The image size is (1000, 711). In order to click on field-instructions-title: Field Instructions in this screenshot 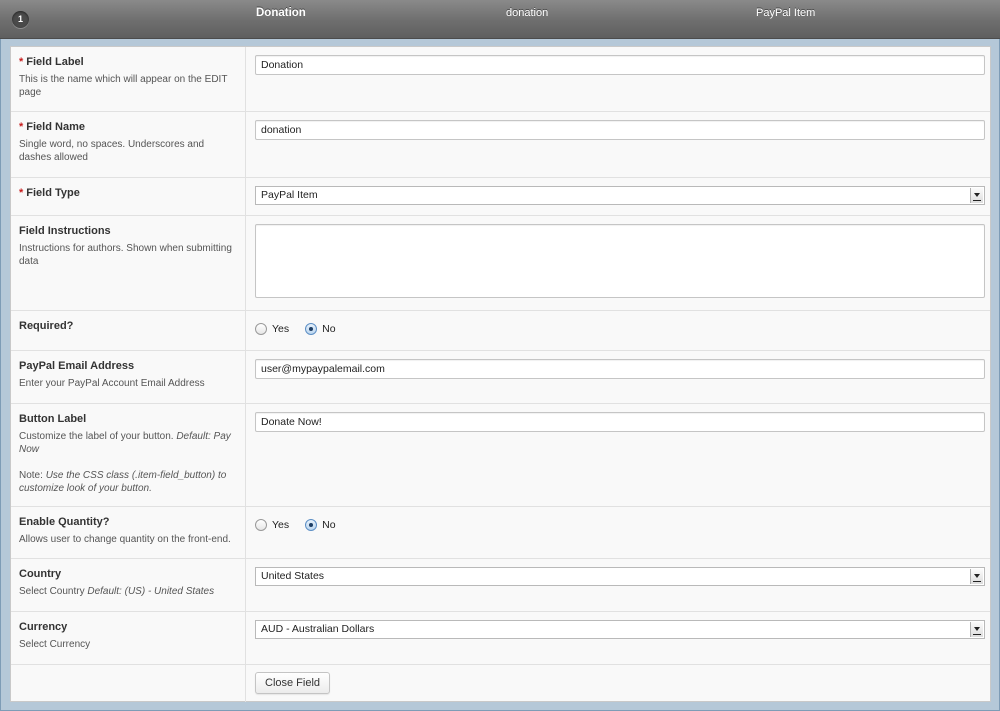, I will do `click(65, 231)`.